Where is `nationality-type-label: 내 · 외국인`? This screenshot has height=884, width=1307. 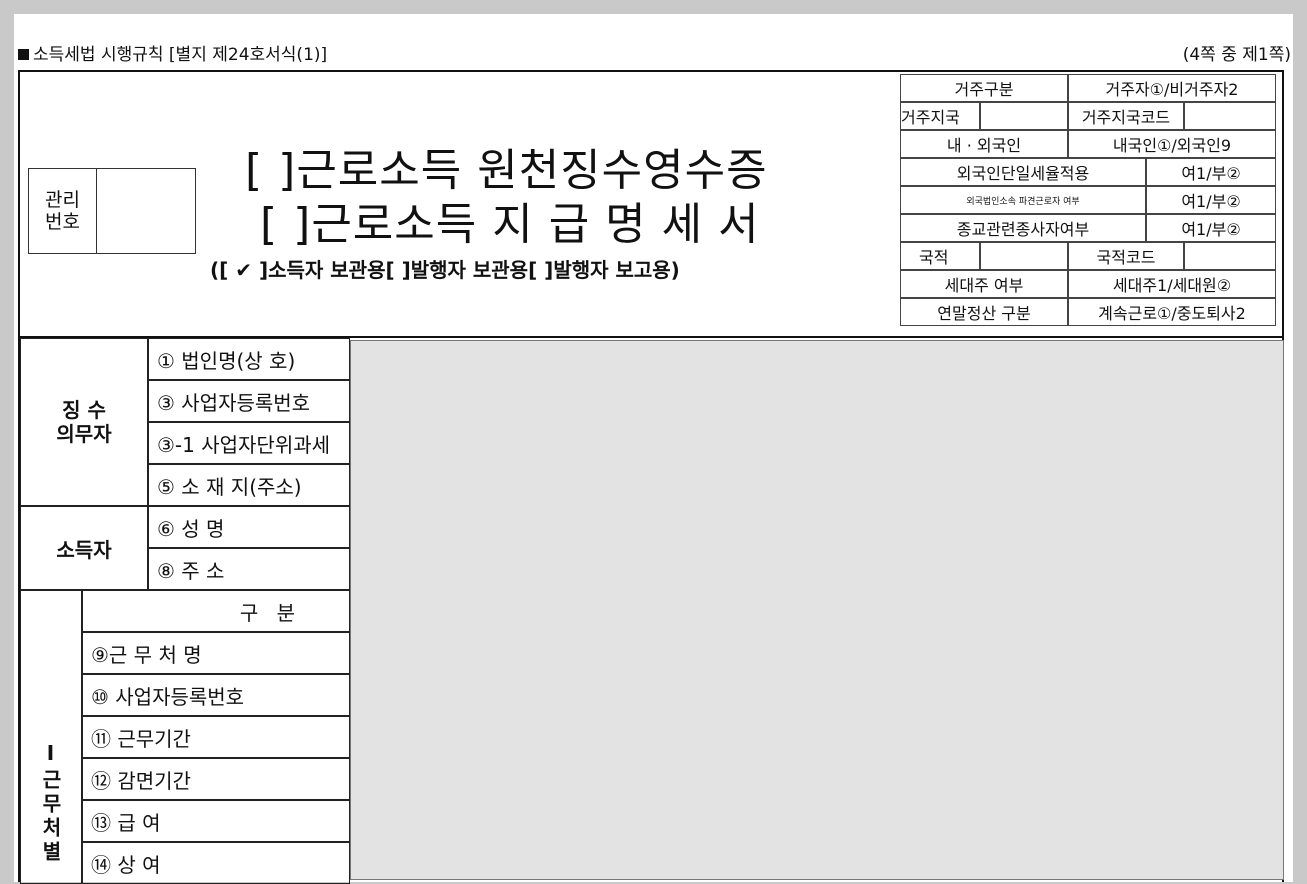
nationality-type-label: 내 · 외국인 is located at coordinates (984, 144).